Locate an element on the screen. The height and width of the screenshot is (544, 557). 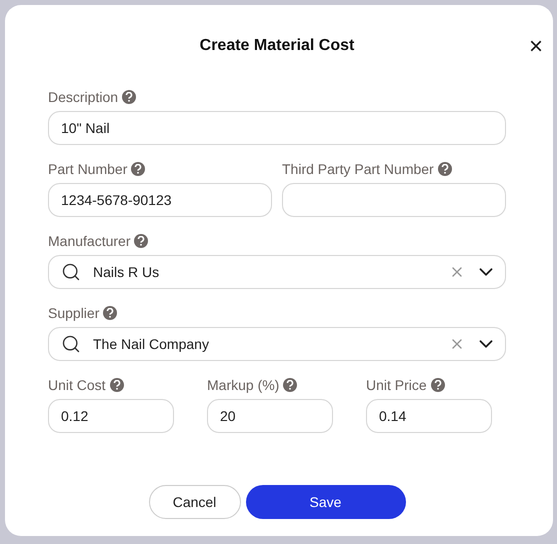
field-label: Unit Cost is located at coordinates (77, 385).